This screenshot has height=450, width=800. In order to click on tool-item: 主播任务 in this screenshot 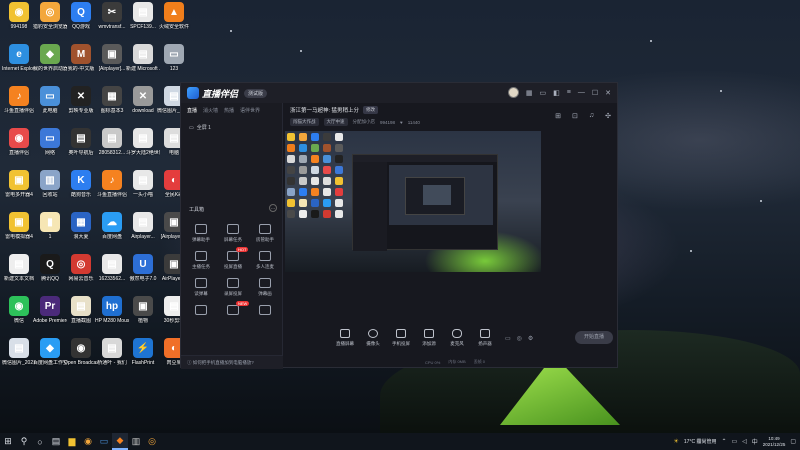, I will do `click(201, 260)`.